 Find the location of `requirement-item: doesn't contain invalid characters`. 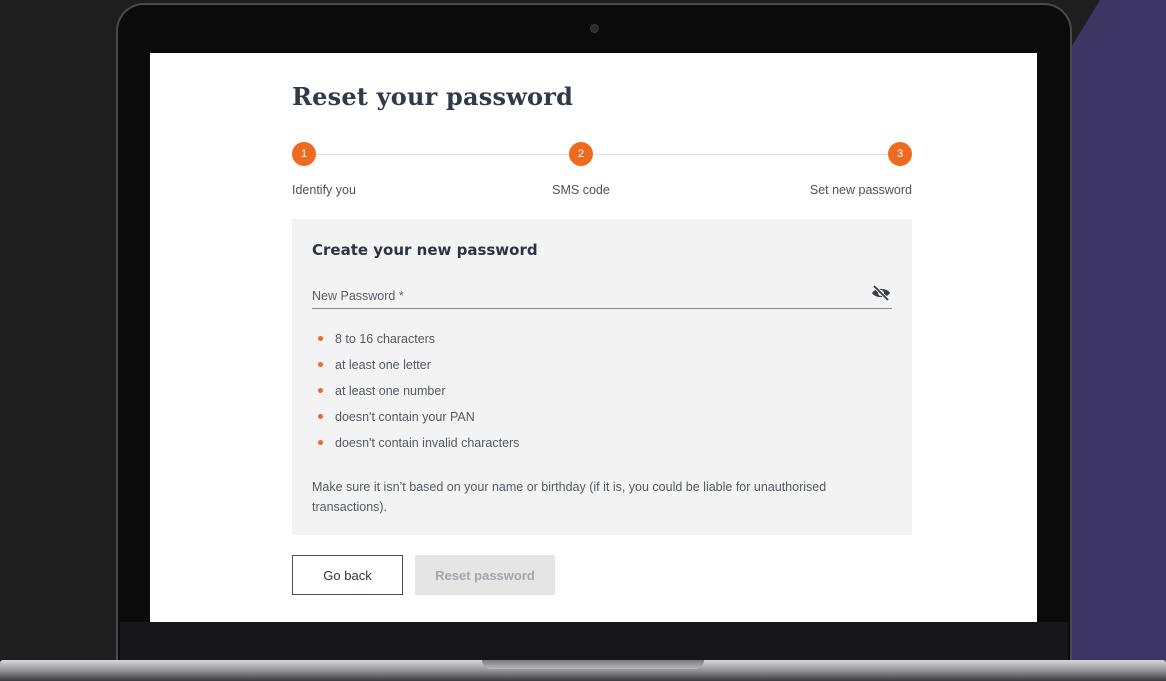

requirement-item: doesn't contain invalid characters is located at coordinates (415, 446).